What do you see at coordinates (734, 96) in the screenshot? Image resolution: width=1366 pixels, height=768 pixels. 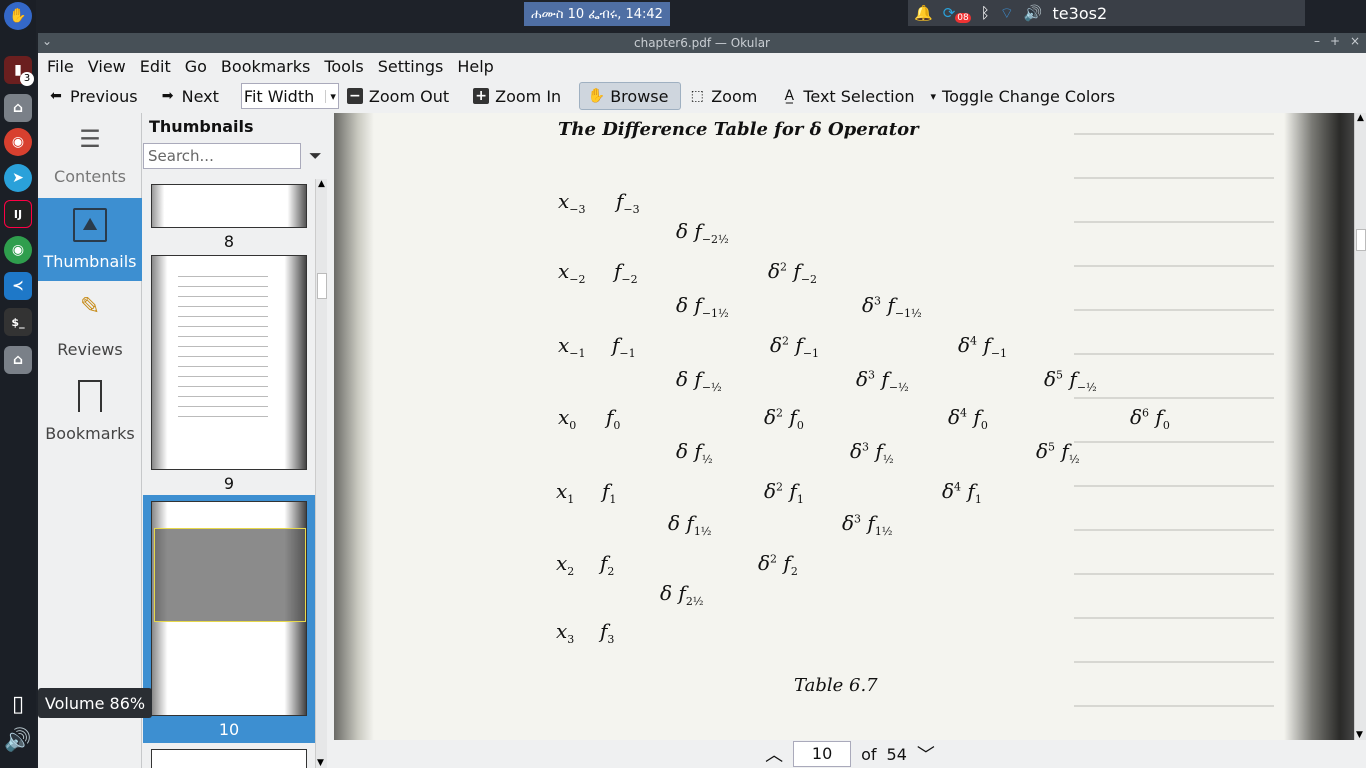 I see `zoom-tool-label: Zoom` at bounding box center [734, 96].